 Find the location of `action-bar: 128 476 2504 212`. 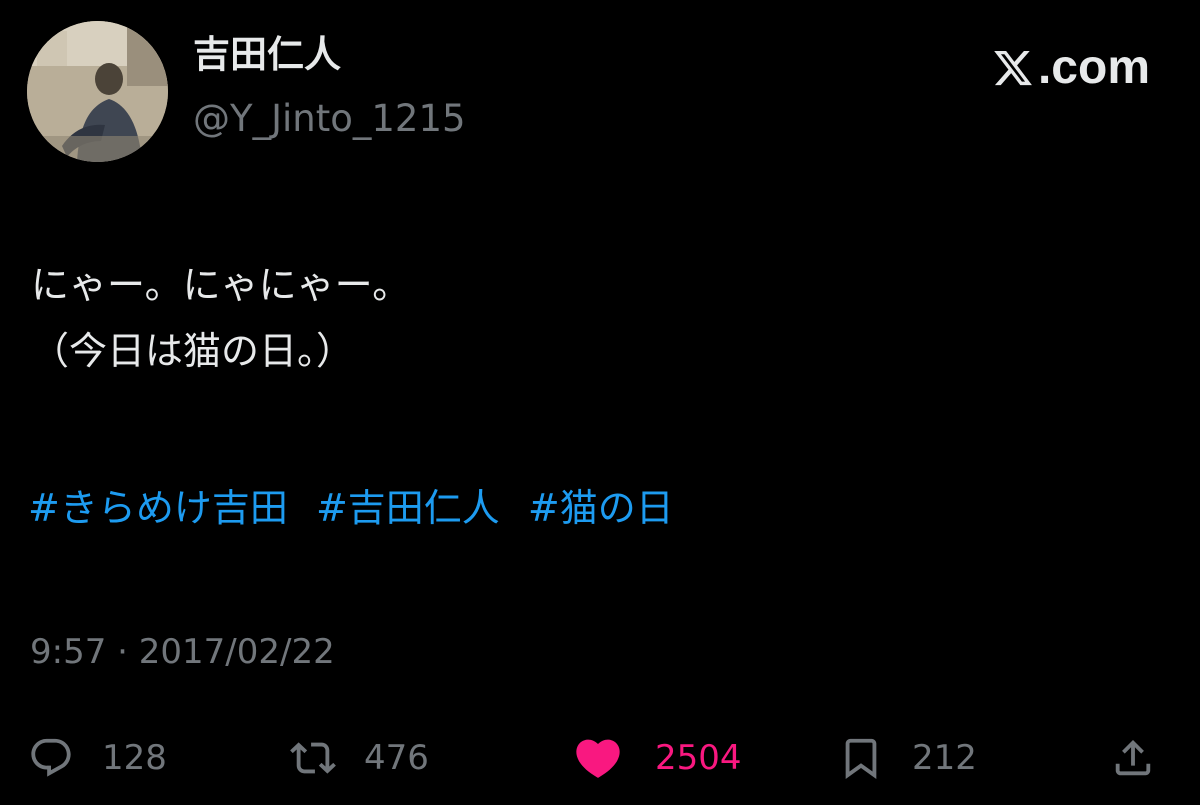

action-bar: 128 476 2504 212 is located at coordinates (600, 758).